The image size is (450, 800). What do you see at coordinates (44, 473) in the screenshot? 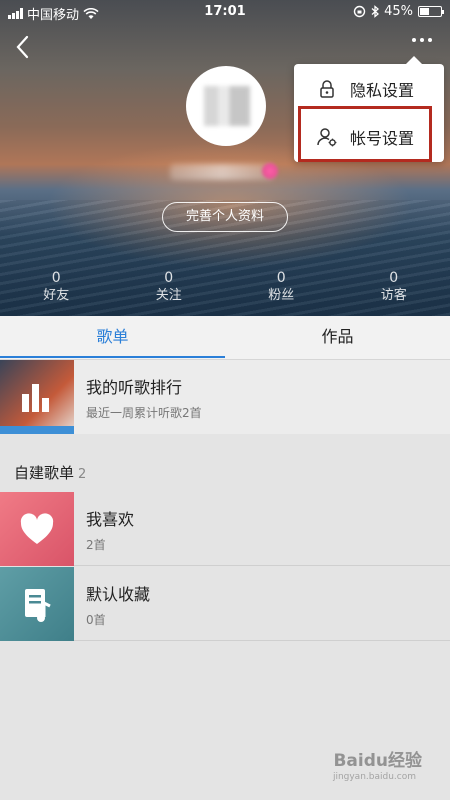
I see `section-title: 自建歌单` at bounding box center [44, 473].